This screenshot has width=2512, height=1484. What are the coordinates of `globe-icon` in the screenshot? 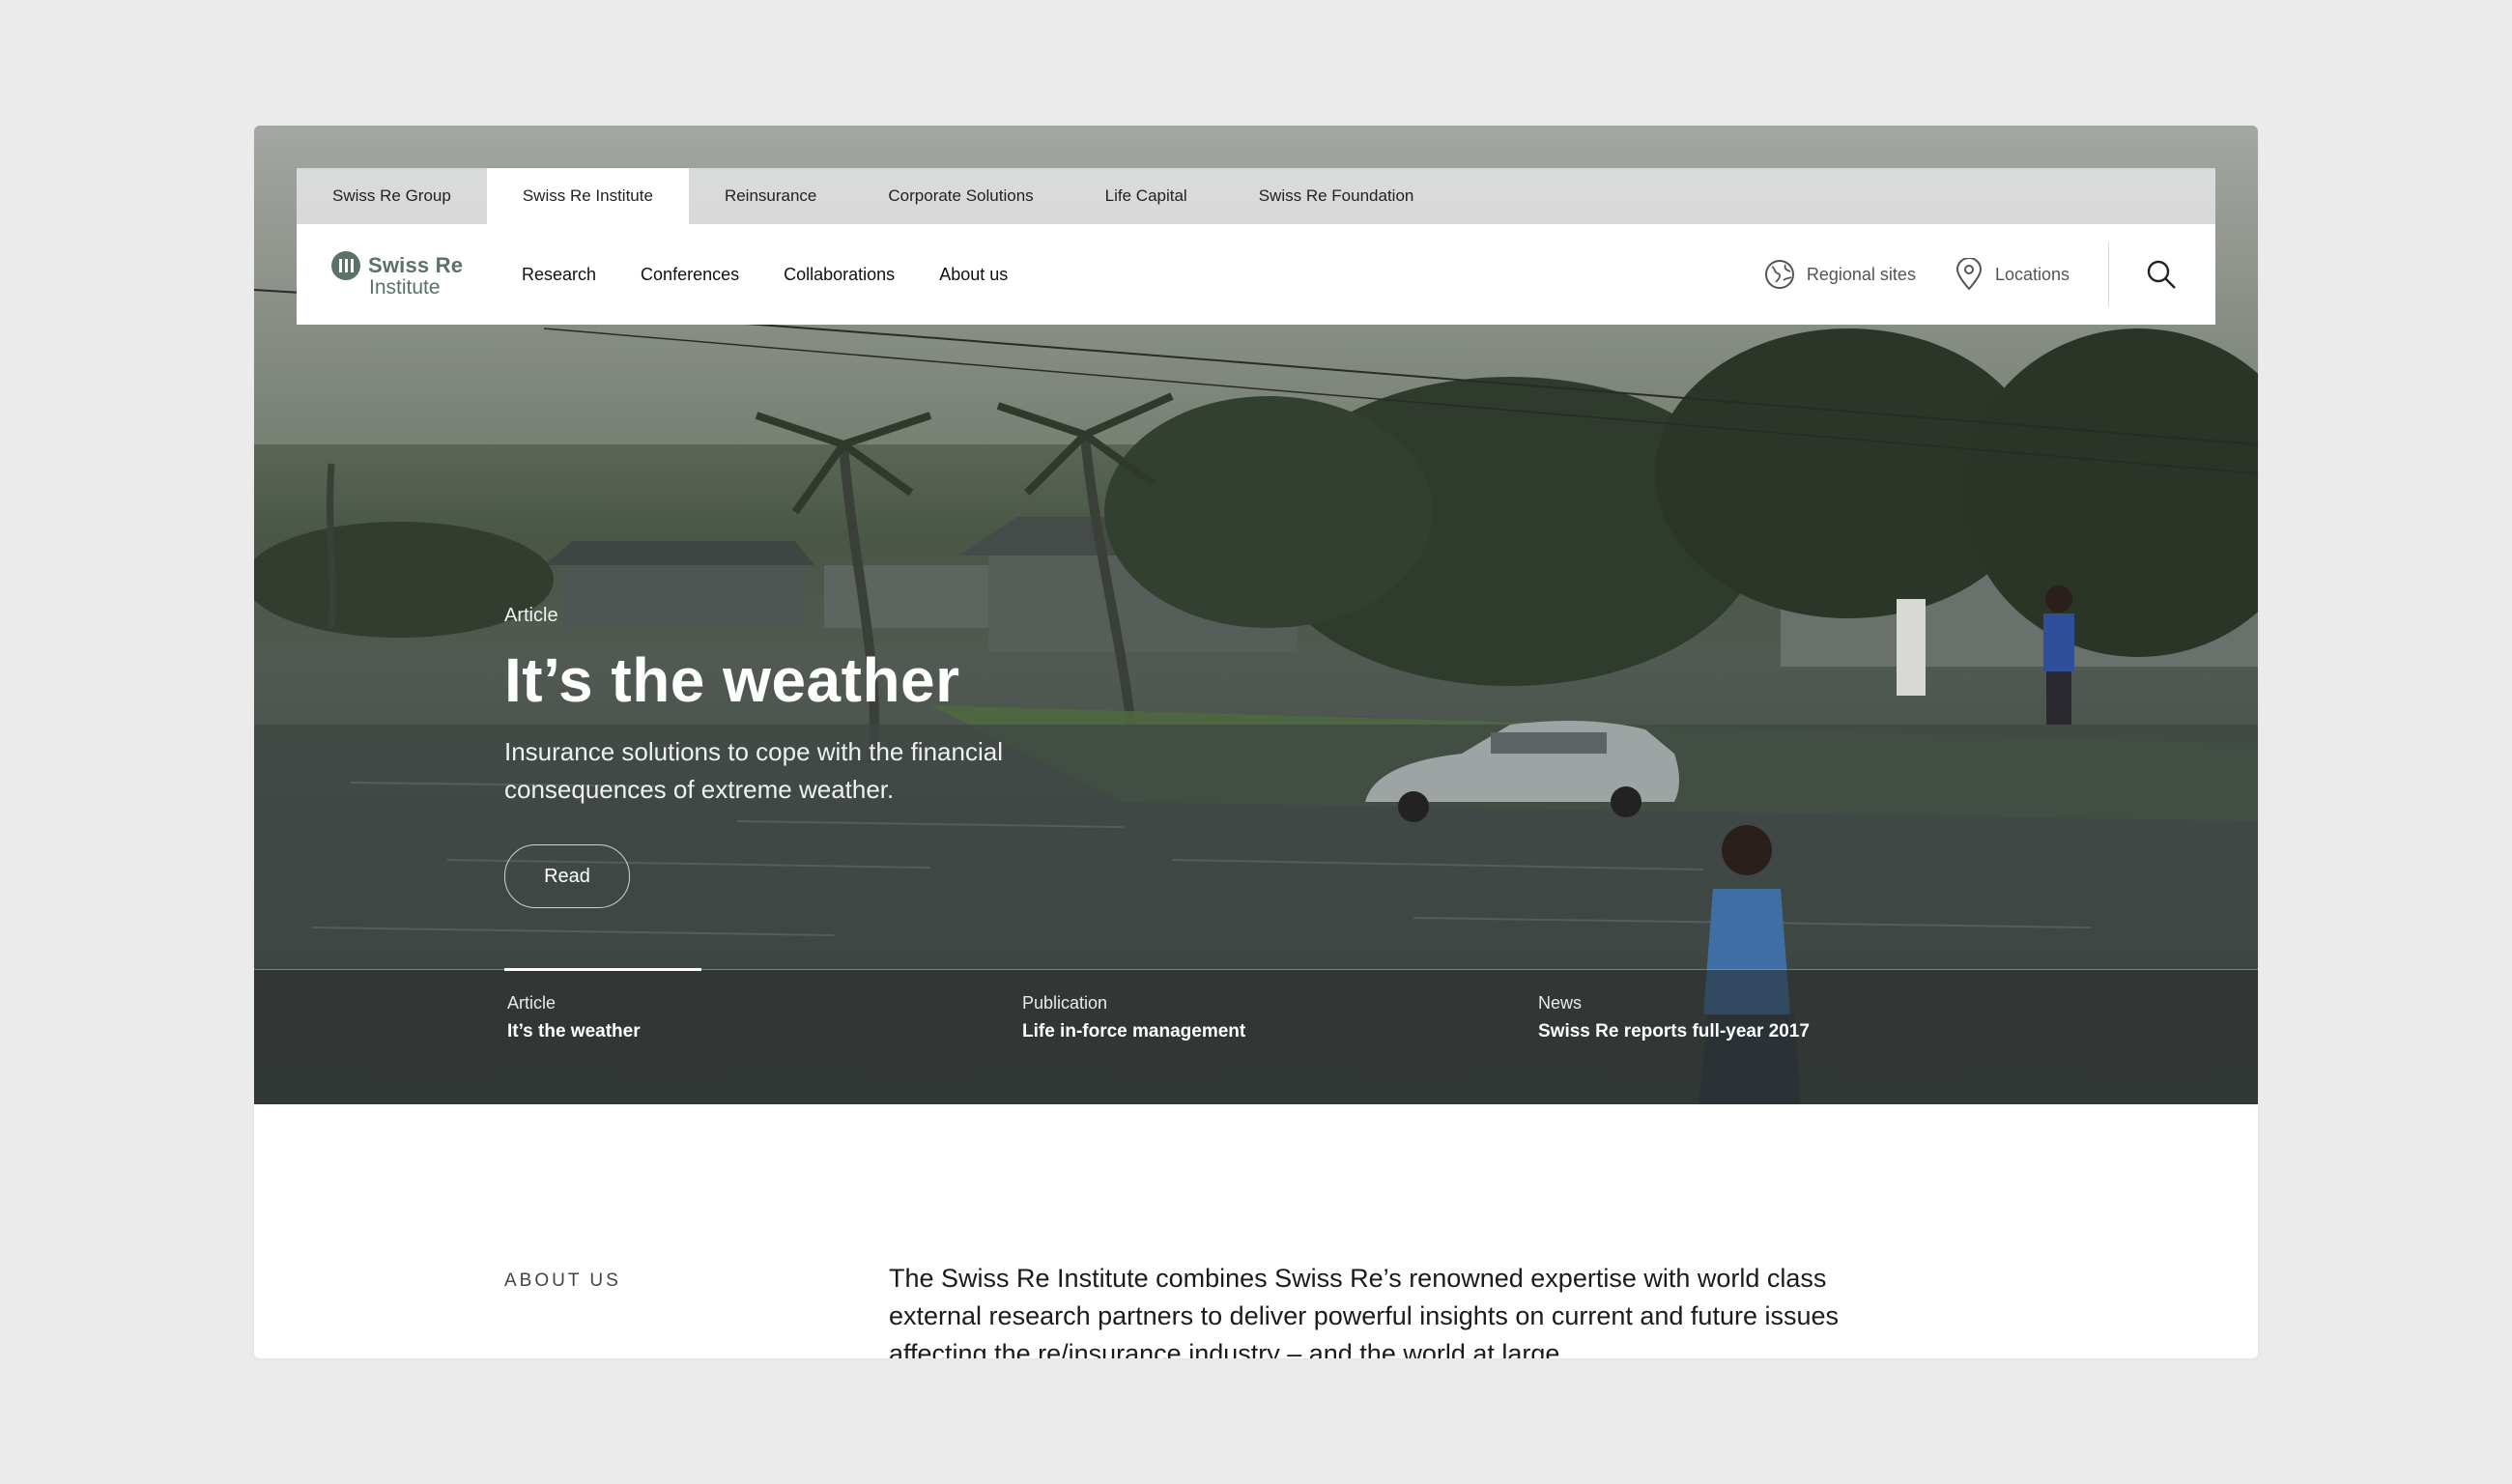 It's located at (1779, 274).